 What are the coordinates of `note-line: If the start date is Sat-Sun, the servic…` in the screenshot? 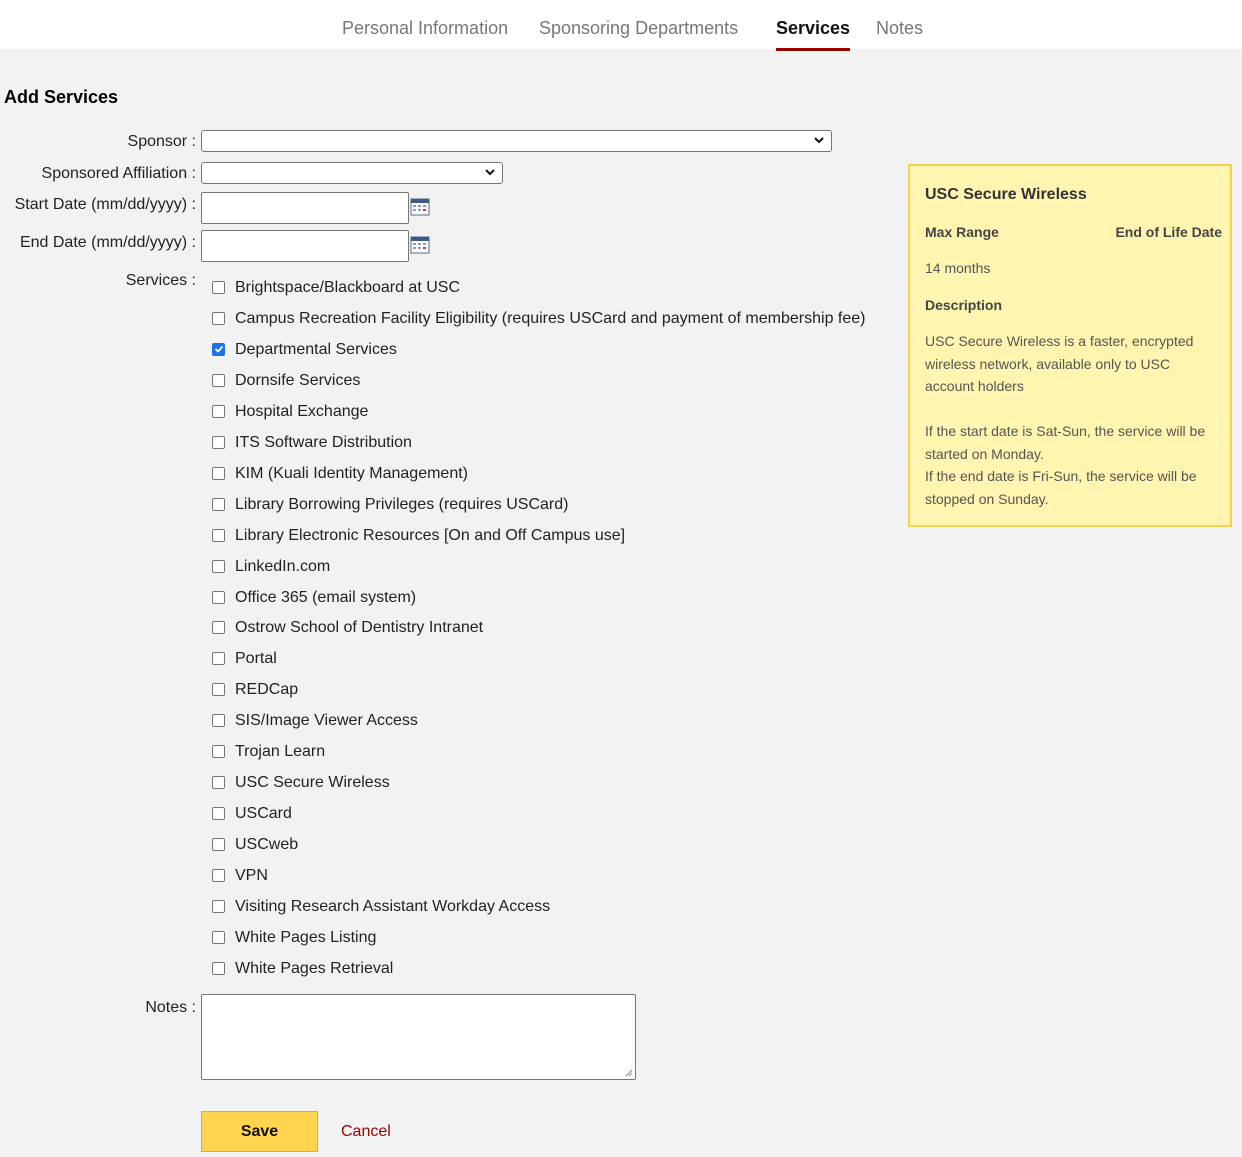 It's located at (1065, 431).